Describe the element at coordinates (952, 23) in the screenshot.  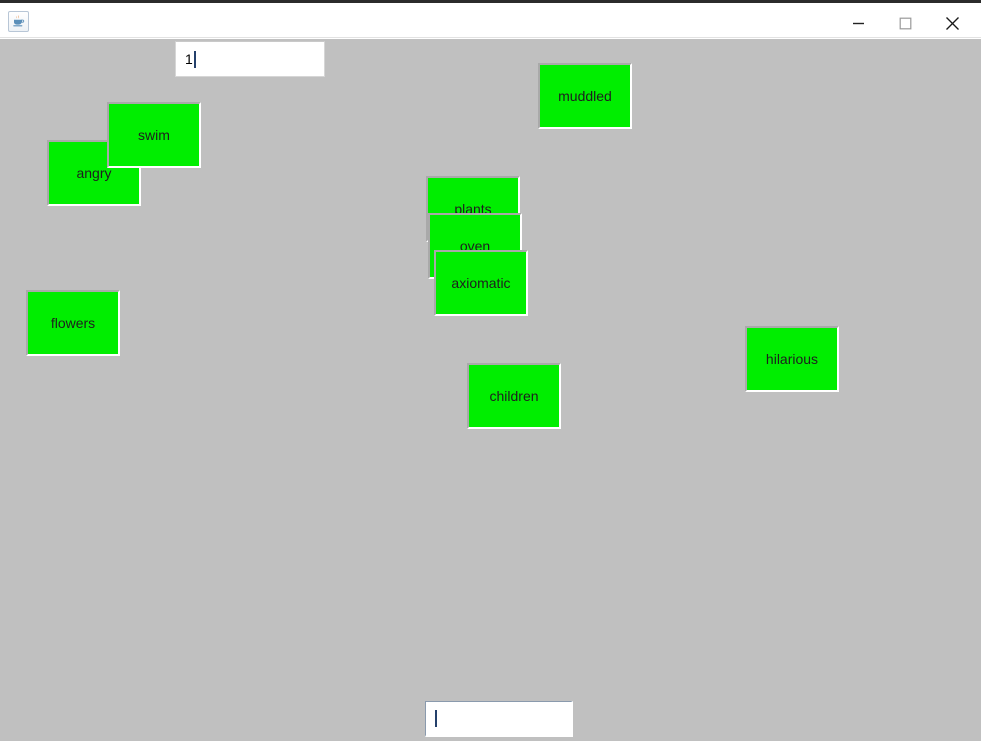
I see `close-button` at that location.